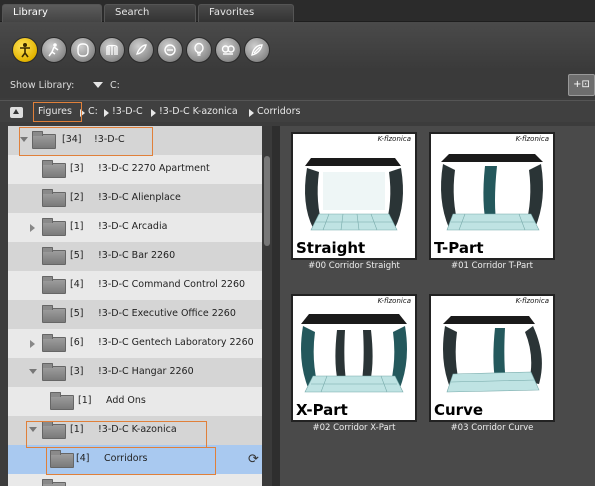 This screenshot has height=486, width=595. What do you see at coordinates (54, 50) in the screenshot?
I see `poses-icon` at bounding box center [54, 50].